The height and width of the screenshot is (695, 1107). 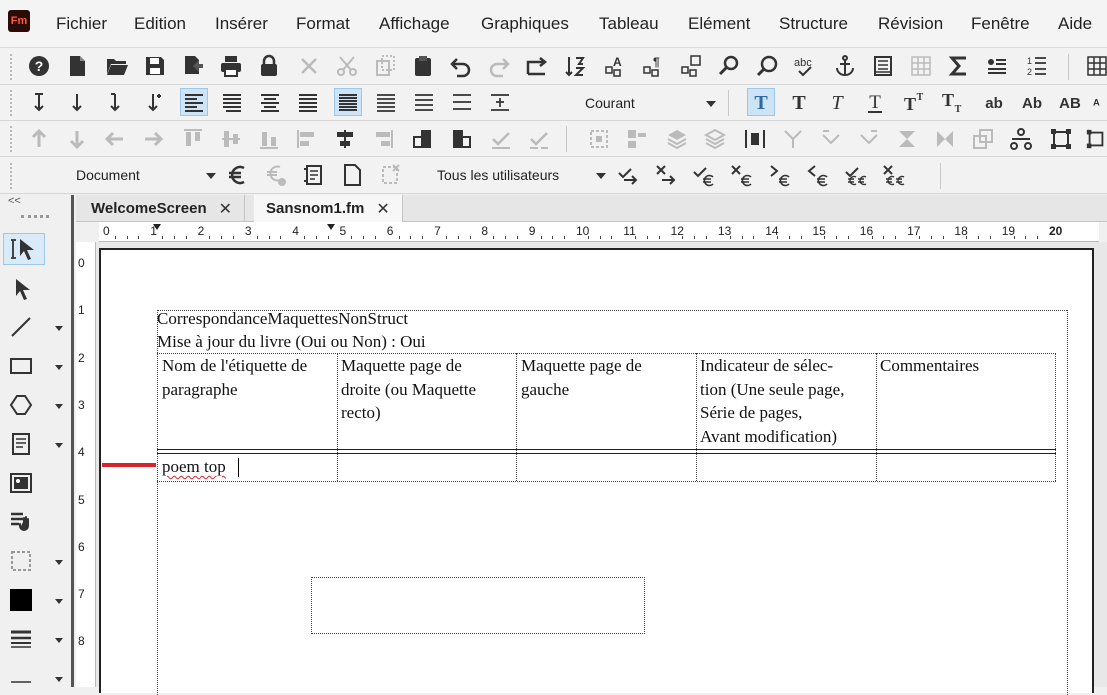 What do you see at coordinates (1037, 66) in the screenshot?
I see `numbered-list-icon: 12` at bounding box center [1037, 66].